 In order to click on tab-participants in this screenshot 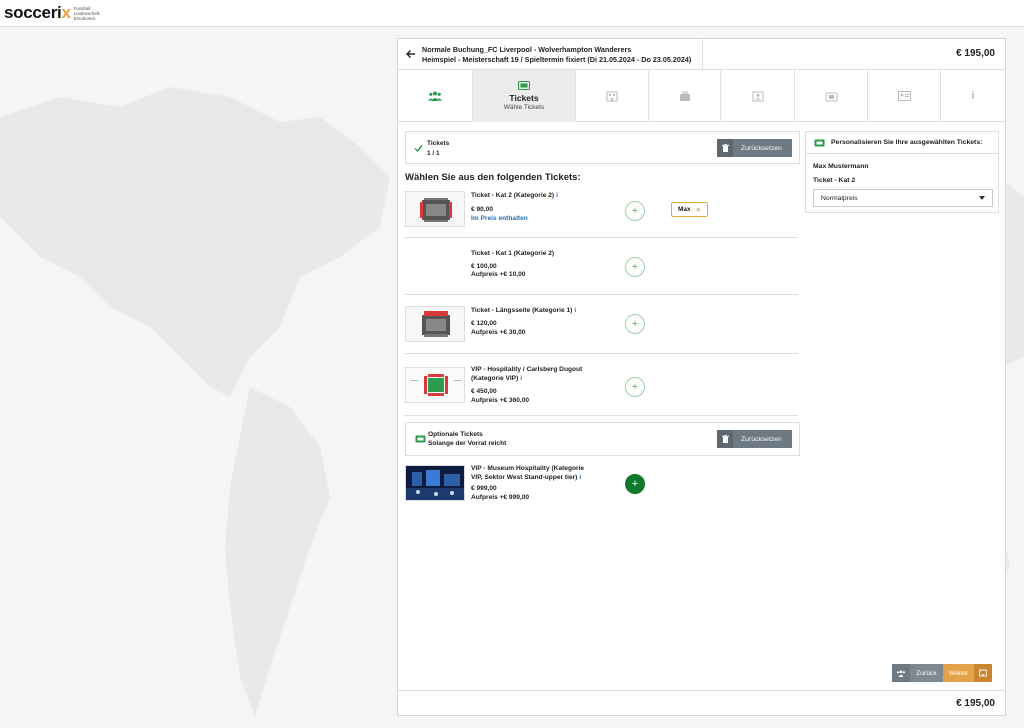, I will do `click(435, 96)`.